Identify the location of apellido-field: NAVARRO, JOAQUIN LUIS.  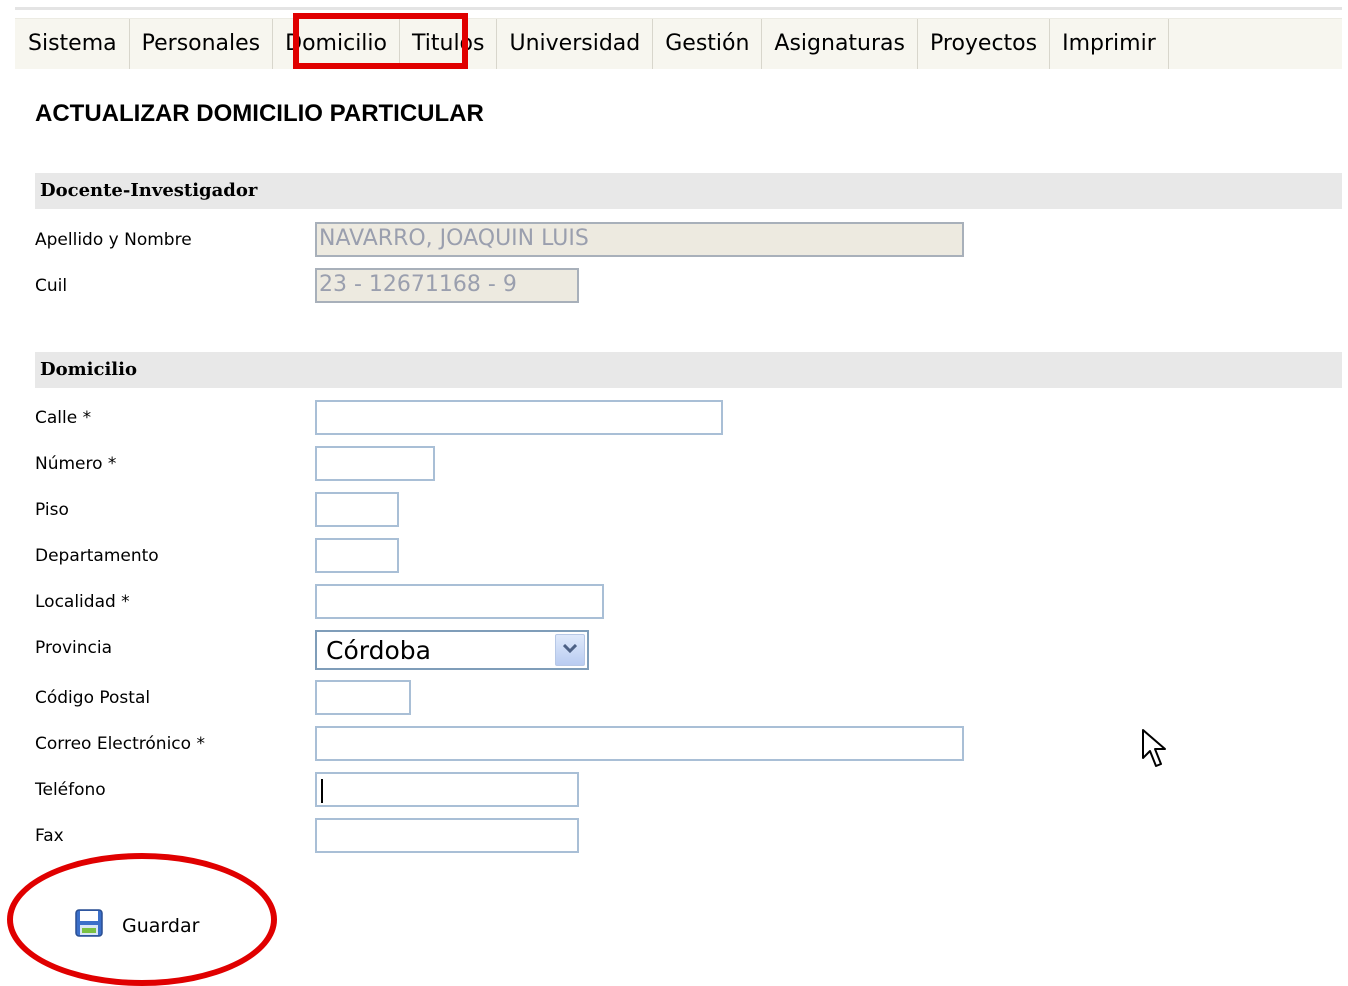
(639, 239).